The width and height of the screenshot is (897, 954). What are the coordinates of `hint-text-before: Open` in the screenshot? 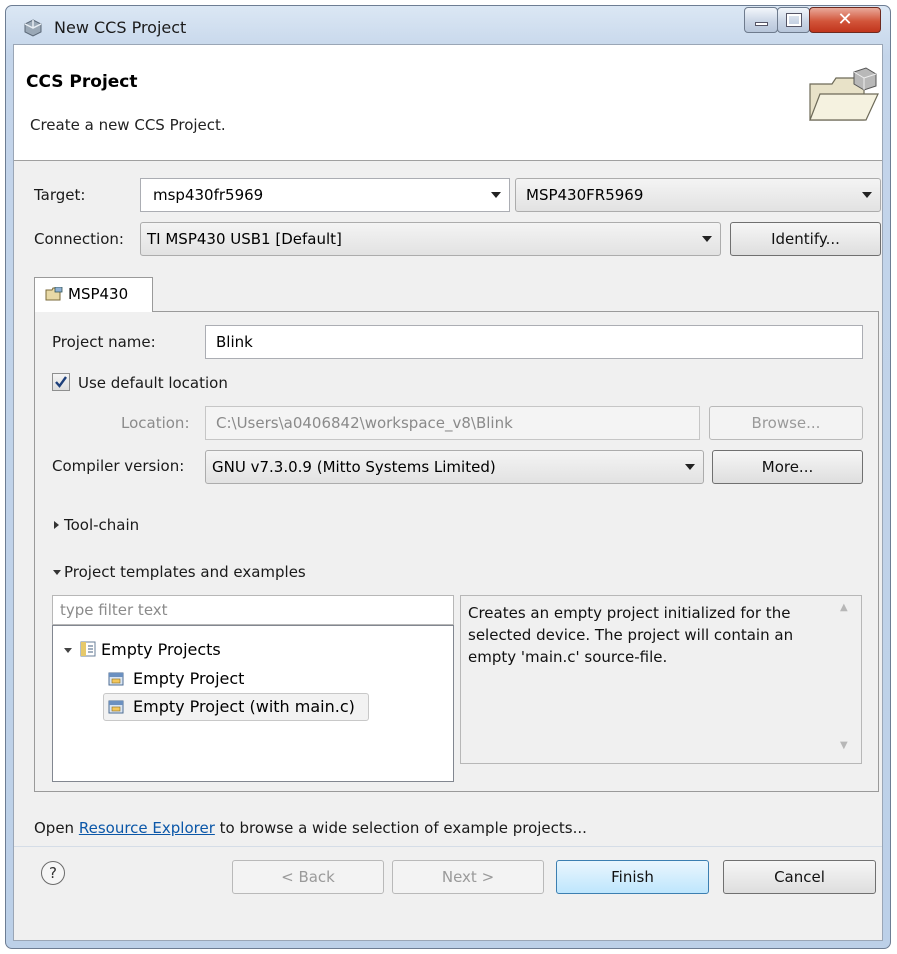 It's located at (56, 828).